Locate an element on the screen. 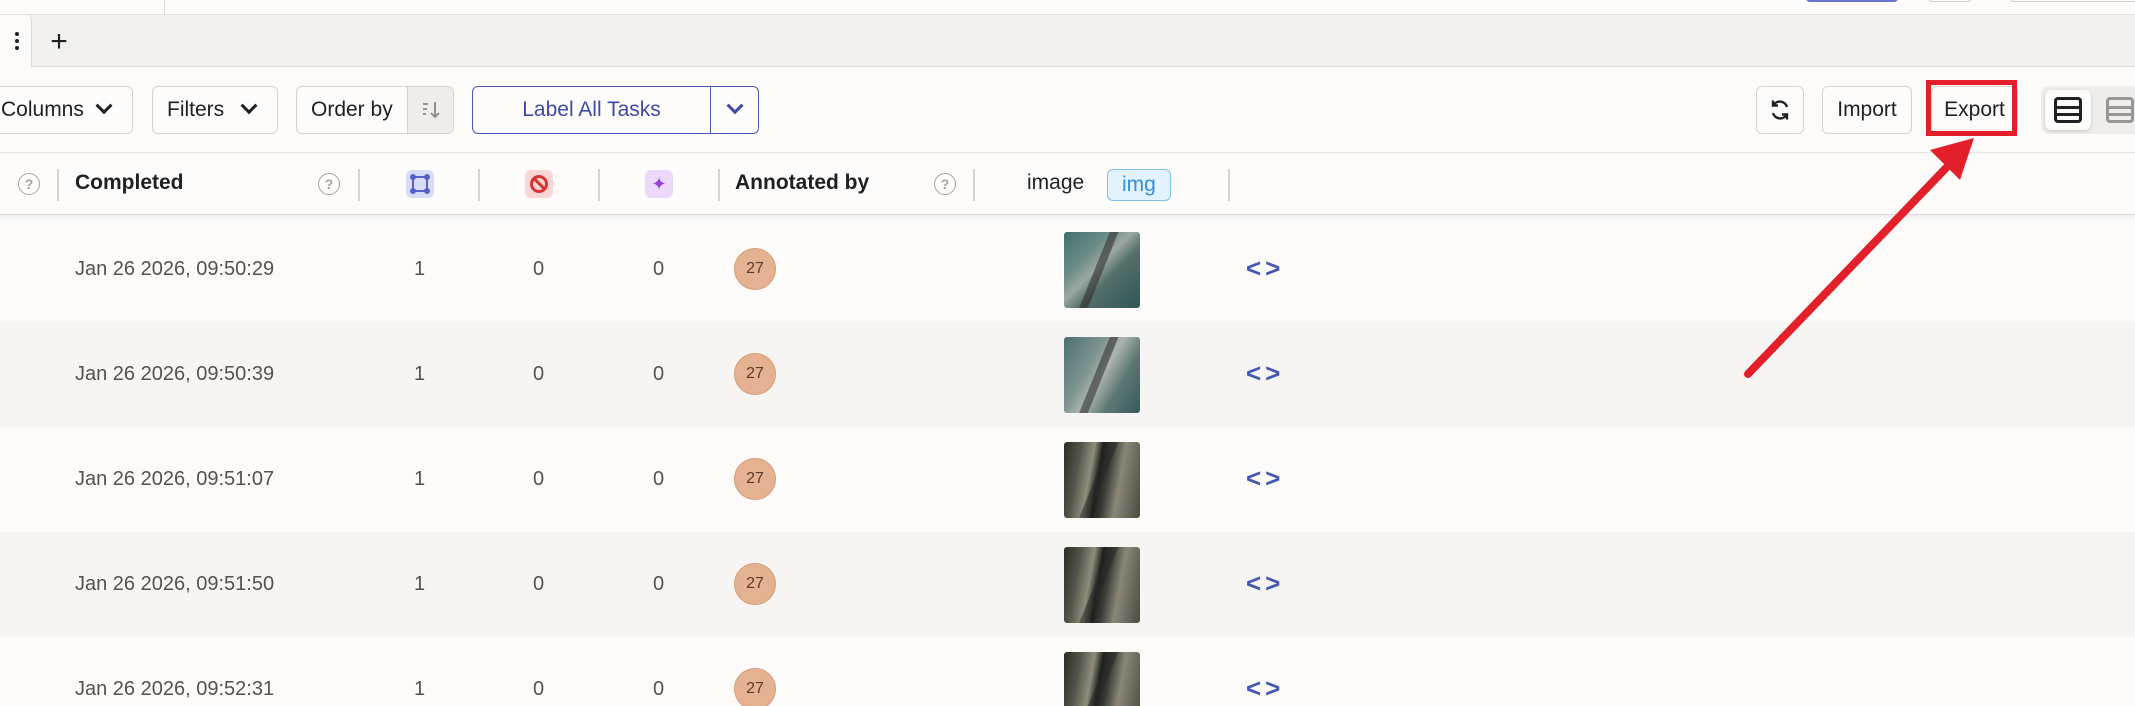  column-header-annotated-by: Annotated by is located at coordinates (802, 183).